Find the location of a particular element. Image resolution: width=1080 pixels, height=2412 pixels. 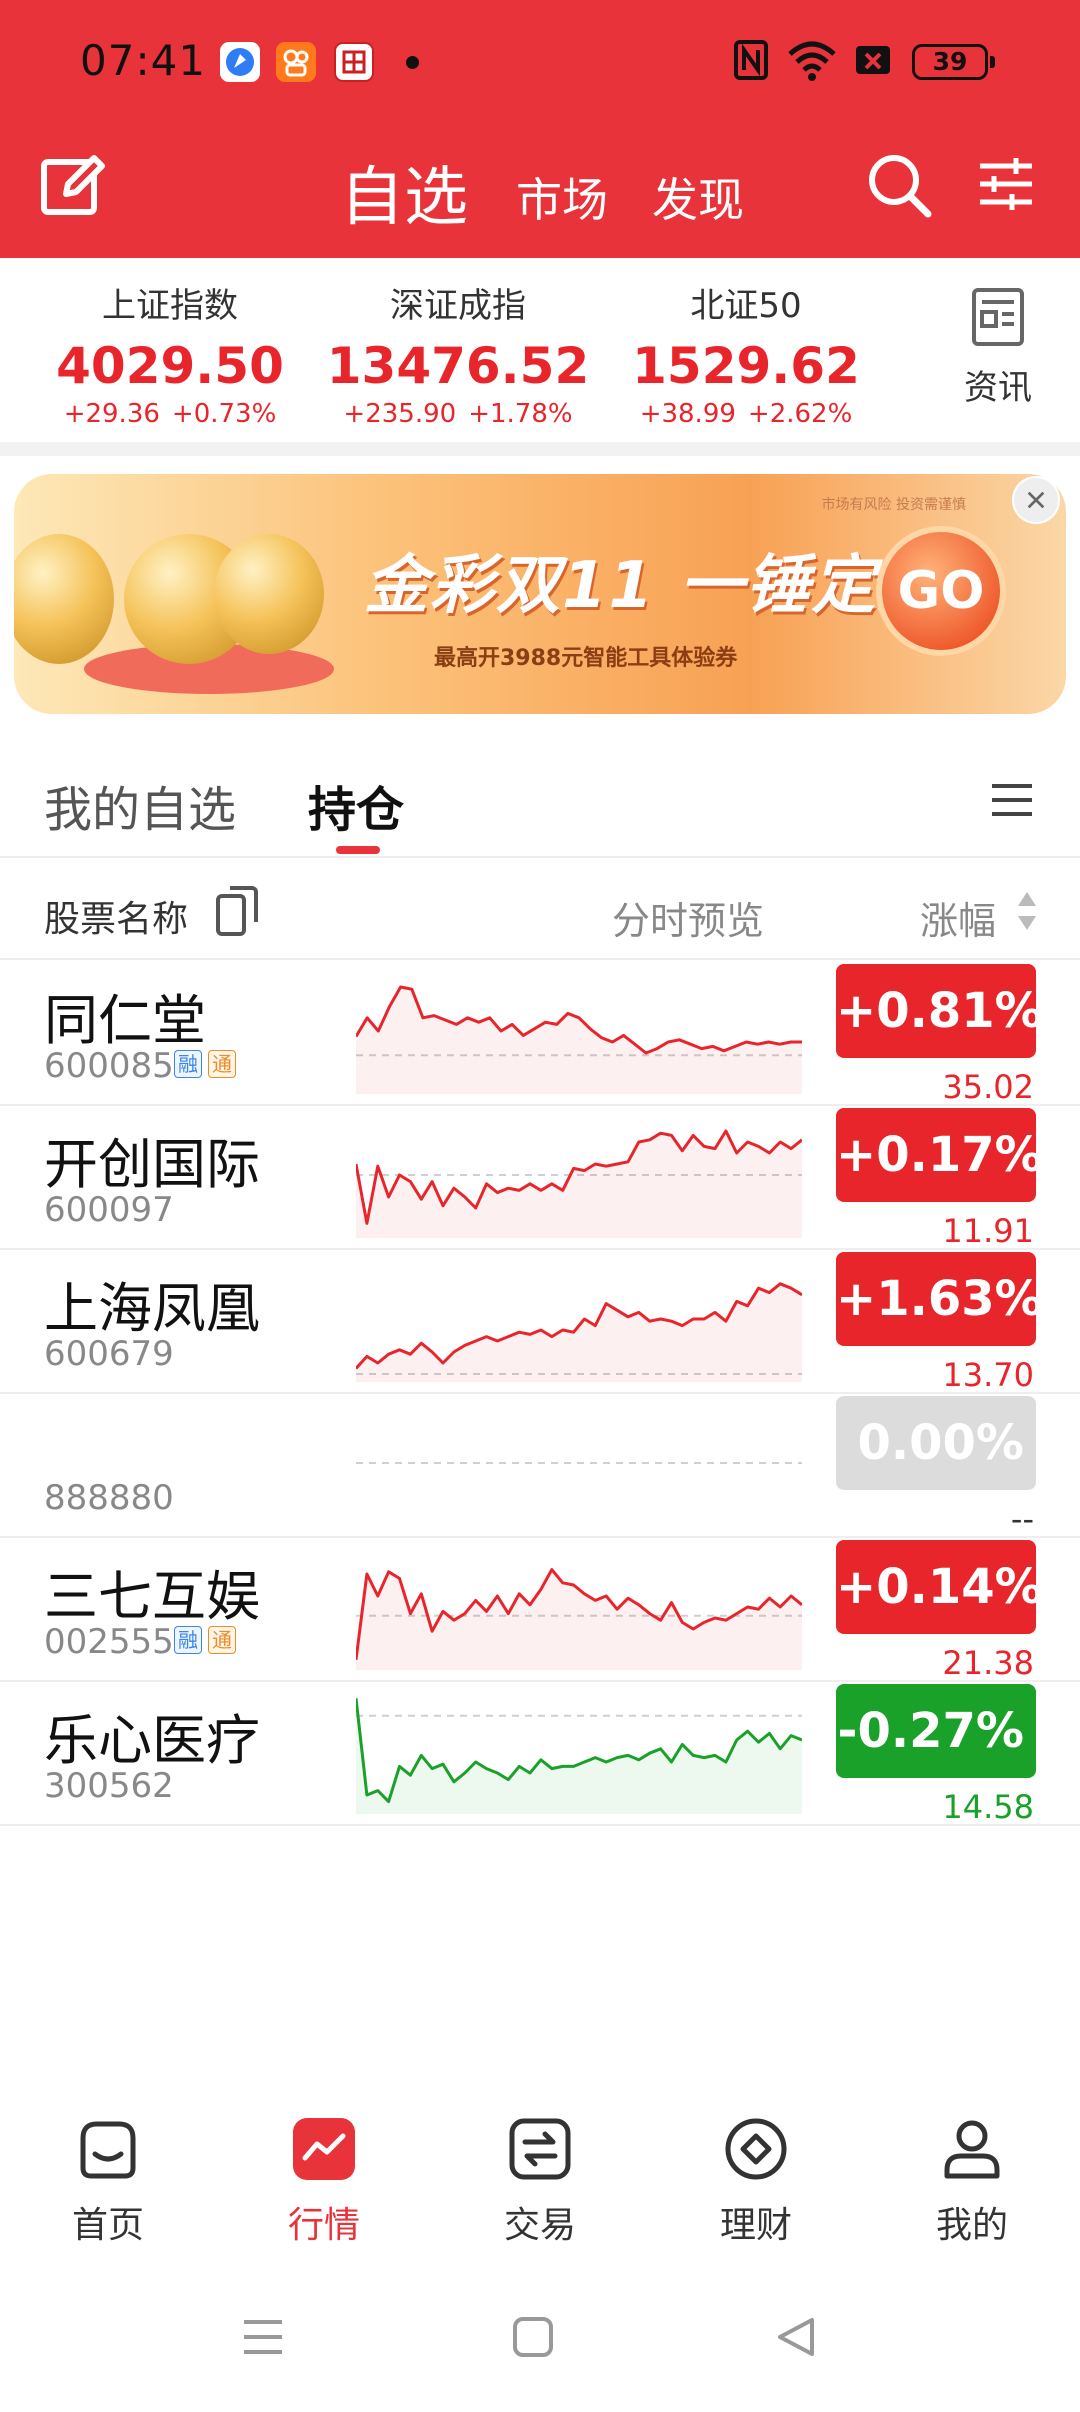

browser-app-icon is located at coordinates (240, 62).